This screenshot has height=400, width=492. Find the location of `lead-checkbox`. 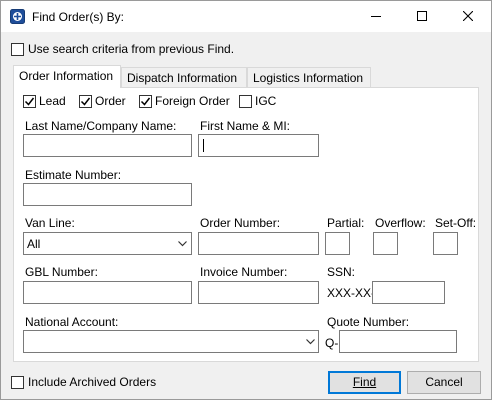

lead-checkbox is located at coordinates (29, 101).